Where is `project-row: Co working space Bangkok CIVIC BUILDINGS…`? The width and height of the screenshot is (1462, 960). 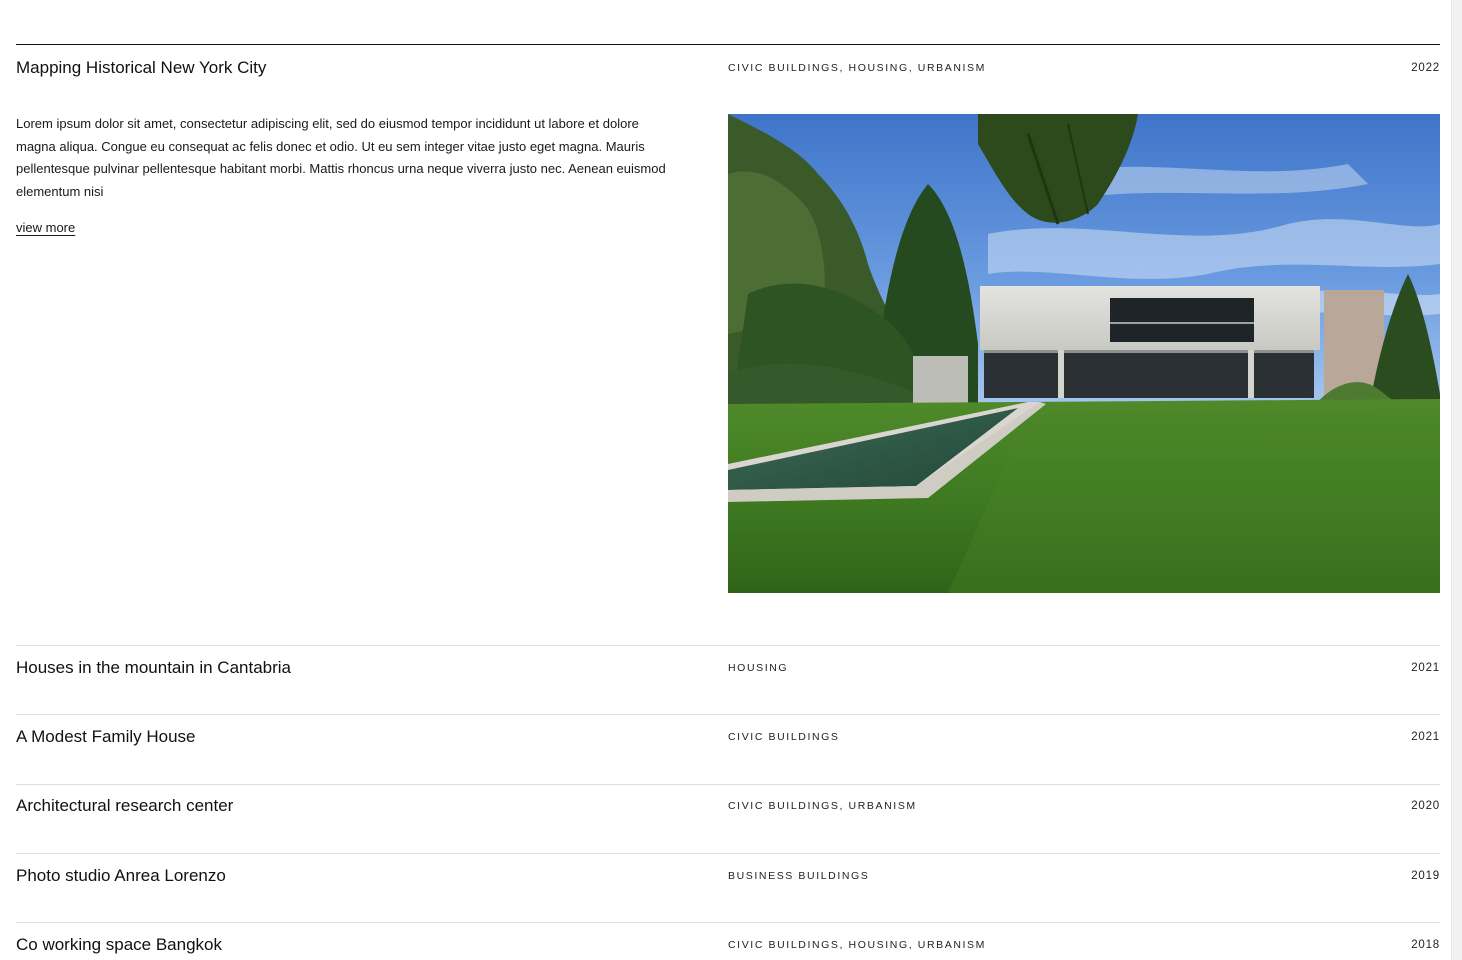 project-row: Co working space Bangkok CIVIC BUILDINGS… is located at coordinates (728, 945).